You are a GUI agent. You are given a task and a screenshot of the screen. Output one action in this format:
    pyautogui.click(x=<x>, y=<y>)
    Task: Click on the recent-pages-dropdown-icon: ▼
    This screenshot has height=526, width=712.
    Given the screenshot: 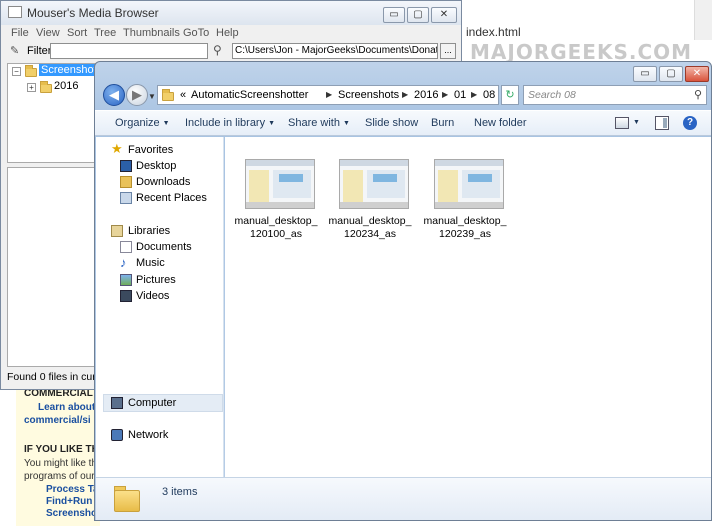 What is the action you would take?
    pyautogui.click(x=152, y=96)
    